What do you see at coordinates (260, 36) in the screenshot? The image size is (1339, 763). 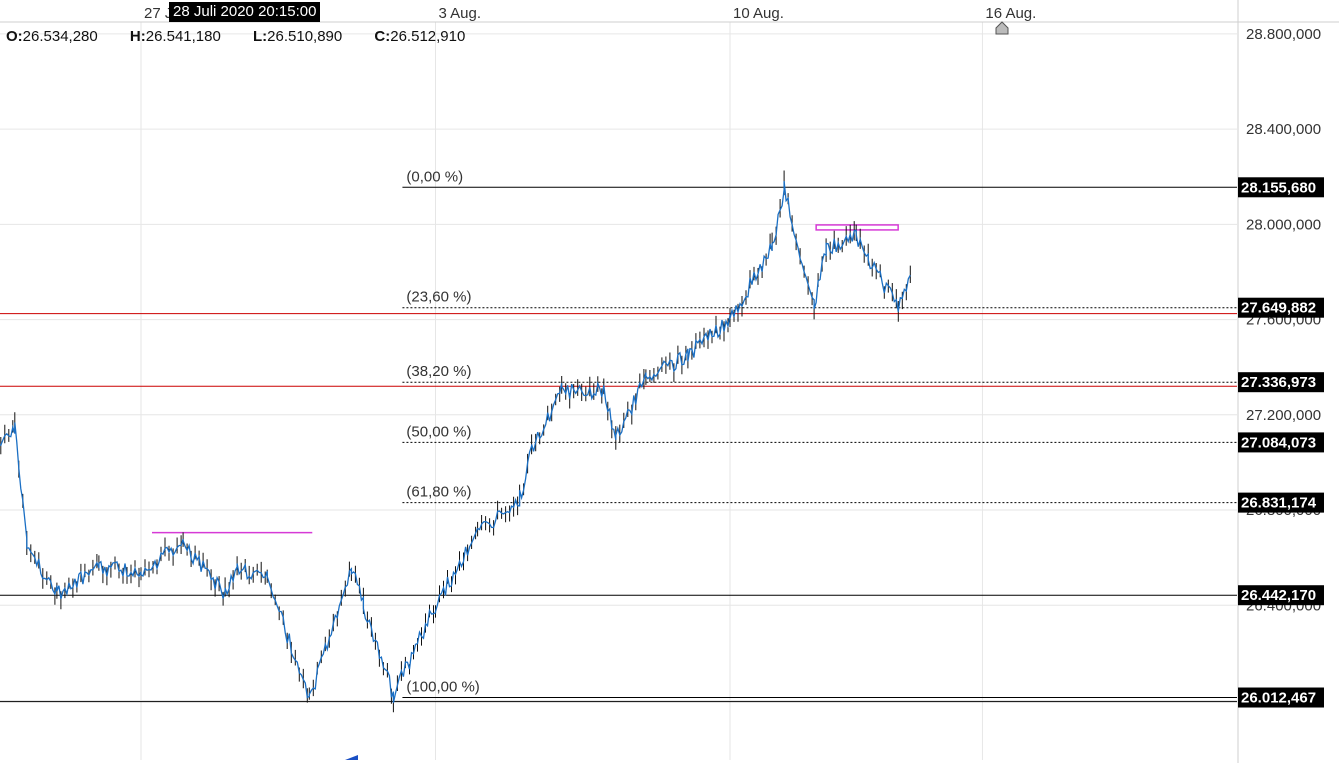 I see `low-label: L:` at bounding box center [260, 36].